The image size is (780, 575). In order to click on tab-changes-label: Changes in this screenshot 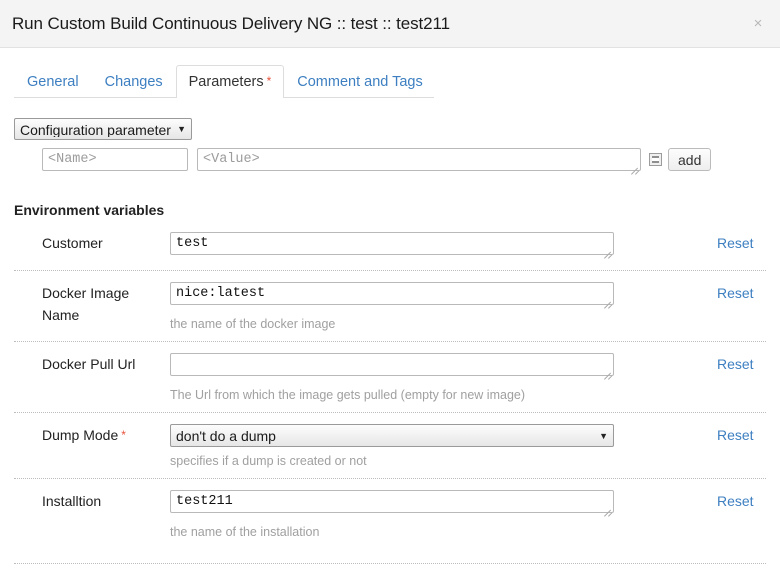, I will do `click(133, 82)`.